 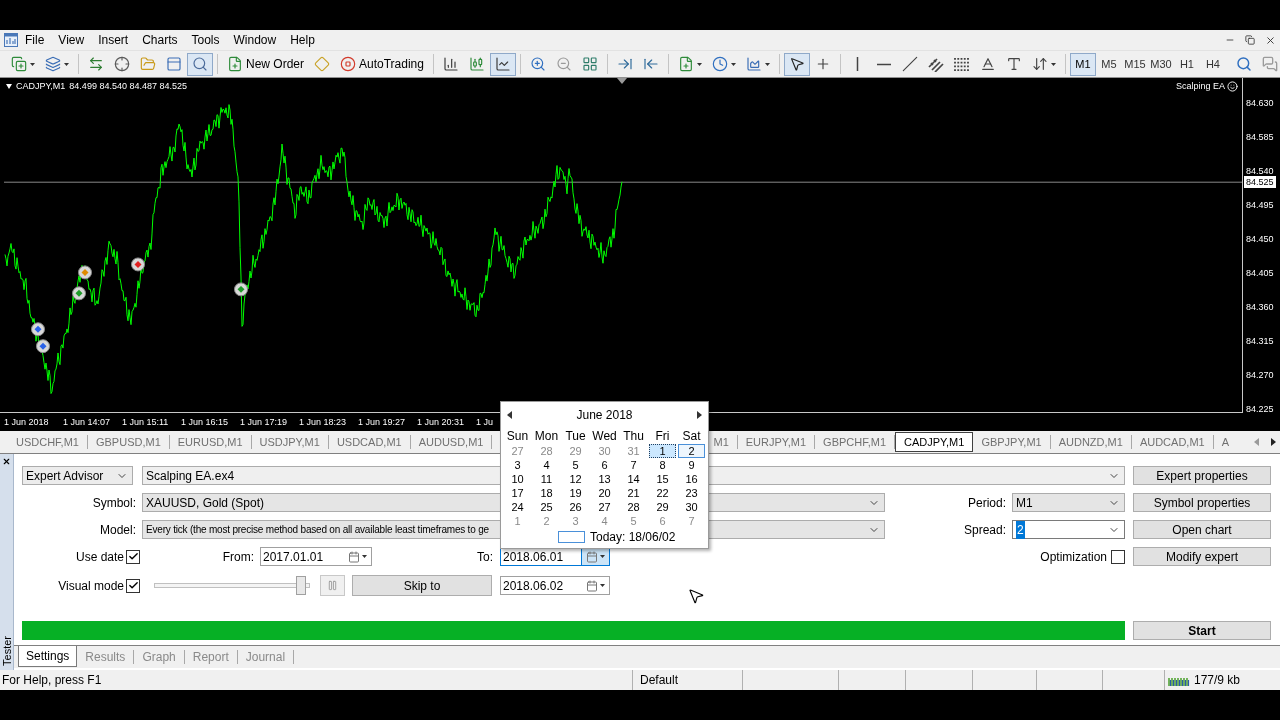 What do you see at coordinates (604, 436) in the screenshot?
I see `weekday-label: Wed` at bounding box center [604, 436].